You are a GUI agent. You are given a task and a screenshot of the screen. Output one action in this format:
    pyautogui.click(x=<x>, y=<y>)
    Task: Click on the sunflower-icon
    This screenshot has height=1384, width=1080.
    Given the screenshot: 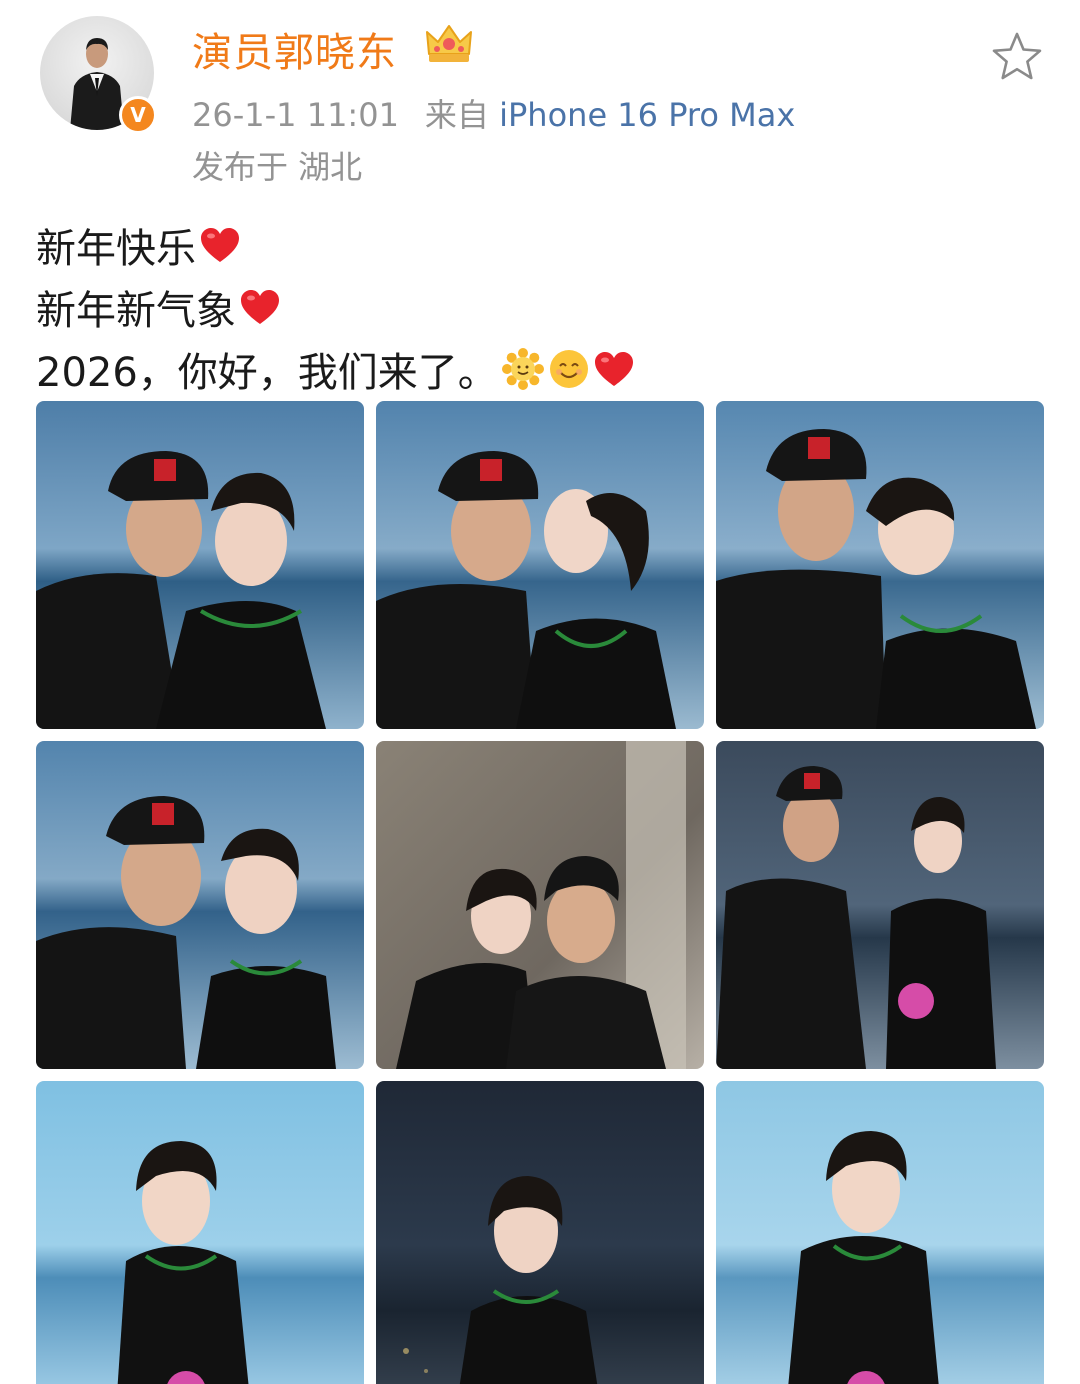 What is the action you would take?
    pyautogui.click(x=522, y=369)
    